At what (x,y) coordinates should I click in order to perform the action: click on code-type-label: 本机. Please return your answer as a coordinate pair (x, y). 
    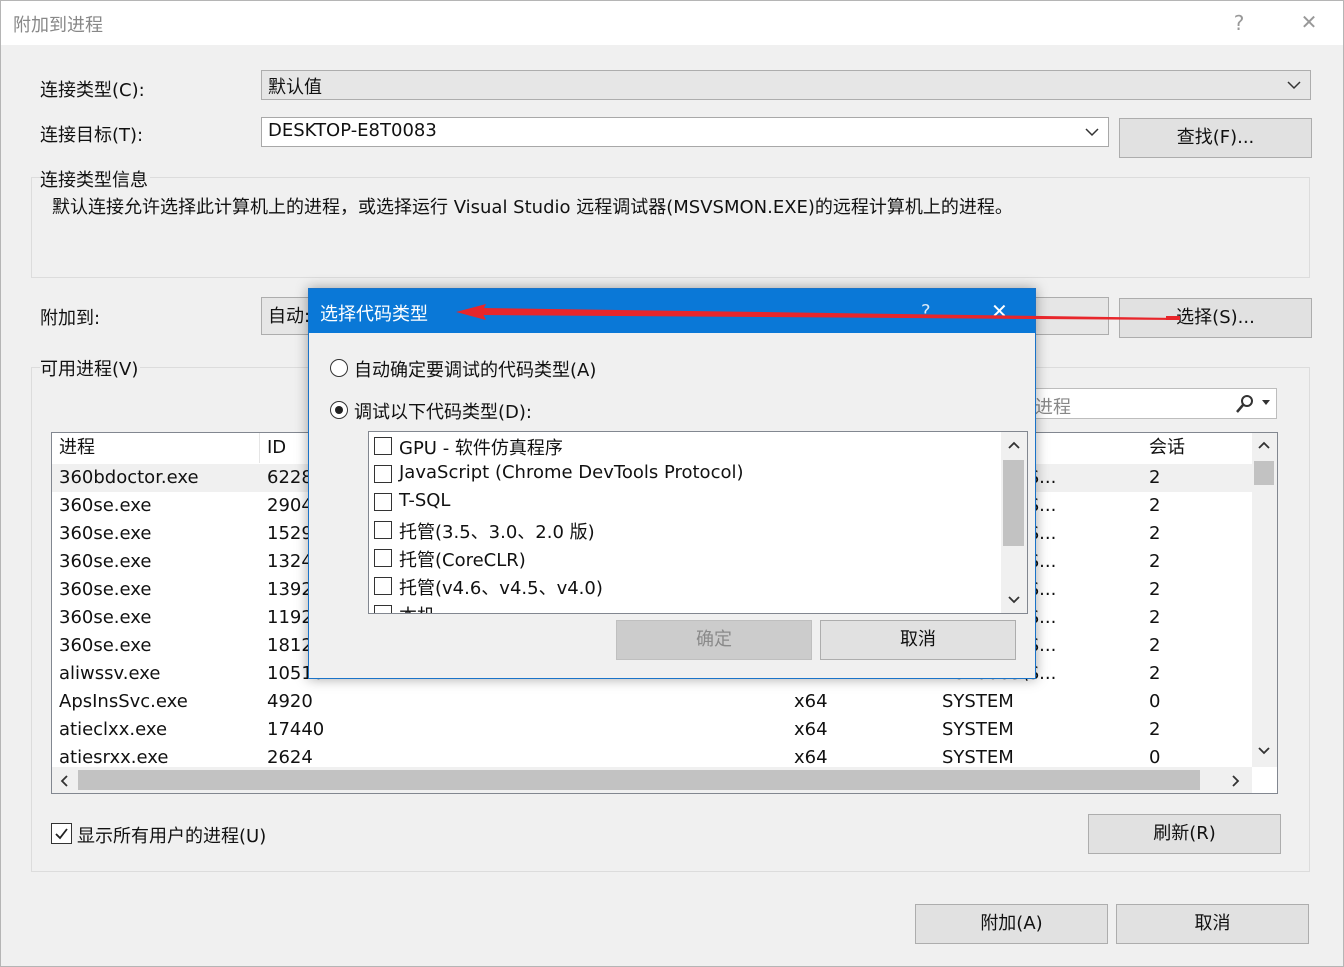
    Looking at the image, I should click on (417, 607).